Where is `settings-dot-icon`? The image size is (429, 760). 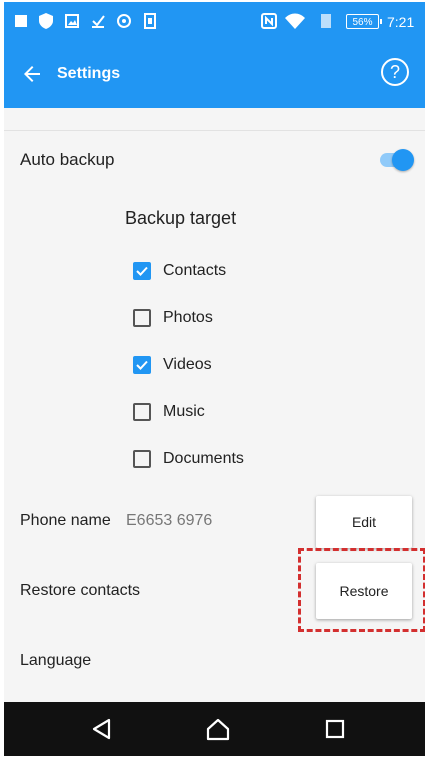 settings-dot-icon is located at coordinates (124, 21).